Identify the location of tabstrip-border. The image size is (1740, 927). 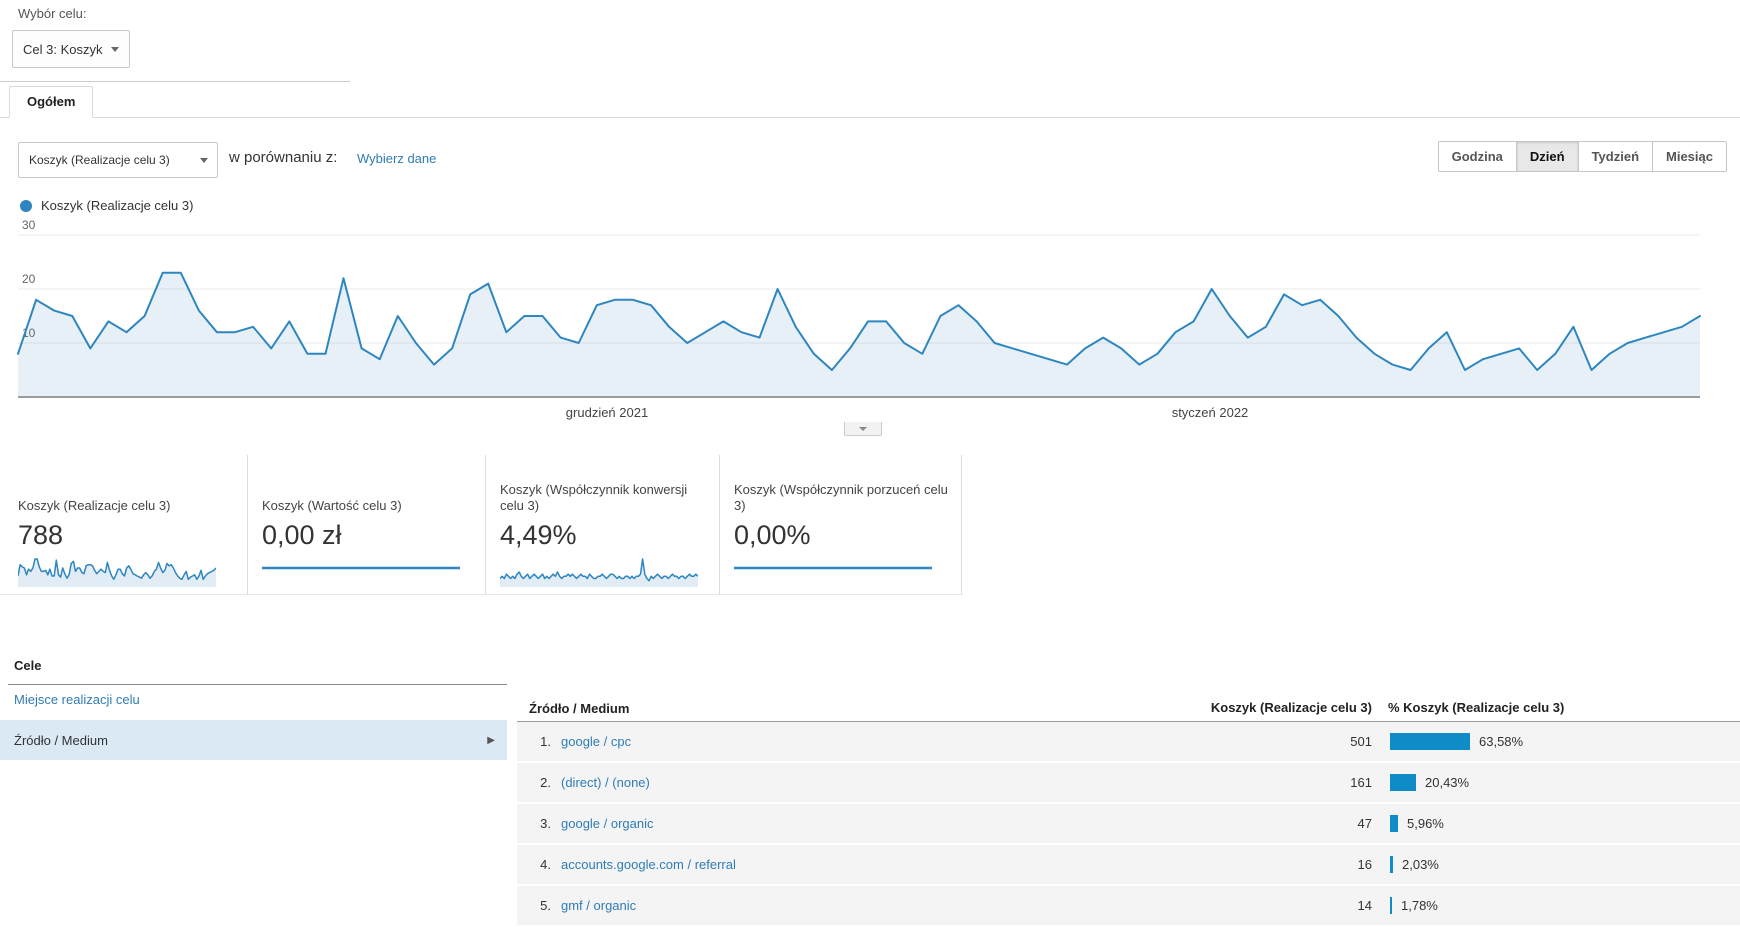
(870, 117).